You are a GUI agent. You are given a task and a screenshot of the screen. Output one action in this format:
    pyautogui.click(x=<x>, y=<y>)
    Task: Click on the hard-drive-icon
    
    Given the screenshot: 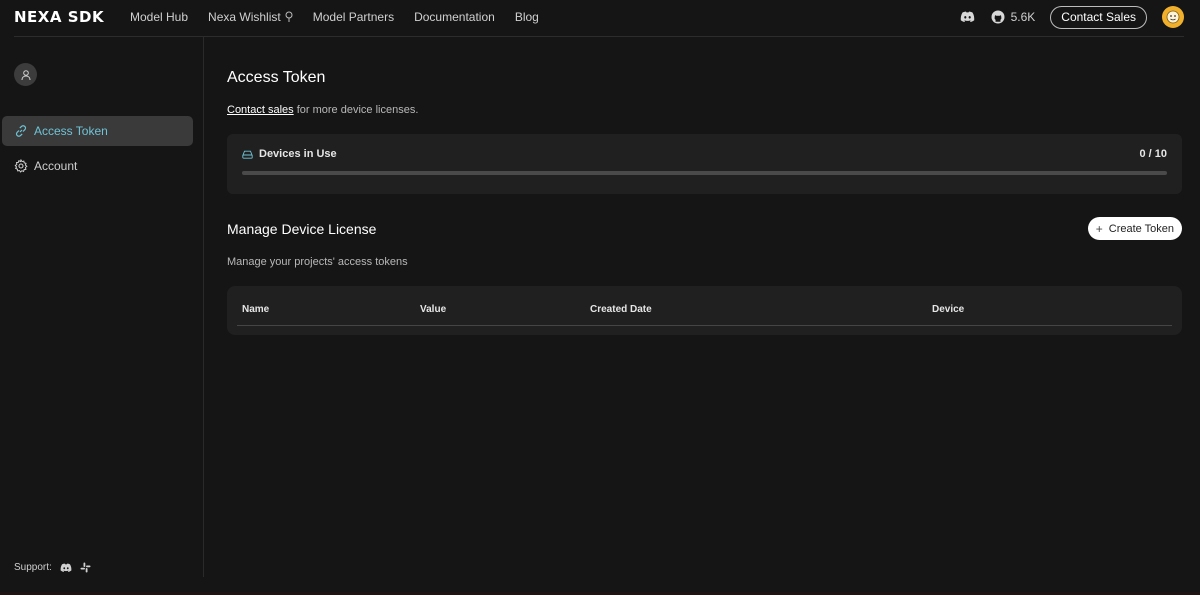 What is the action you would take?
    pyautogui.click(x=247, y=154)
    